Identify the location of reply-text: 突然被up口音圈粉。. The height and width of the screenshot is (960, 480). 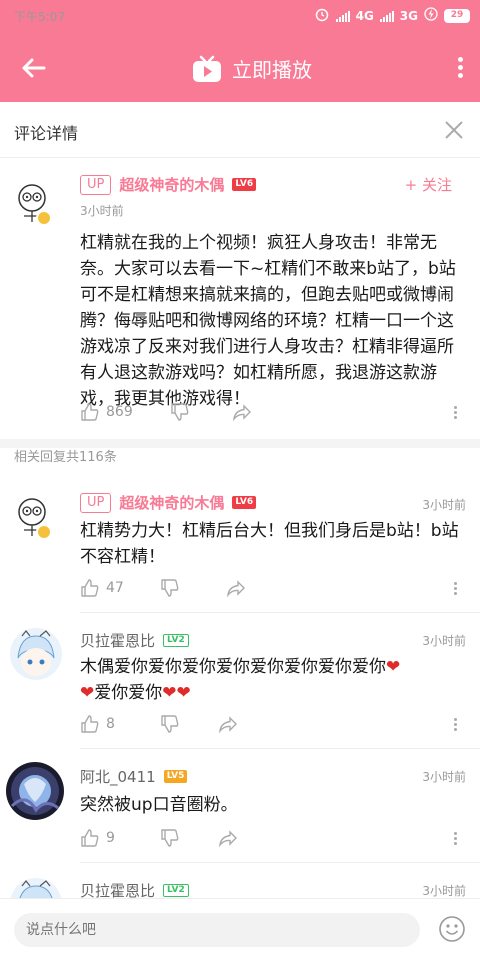
(159, 805).